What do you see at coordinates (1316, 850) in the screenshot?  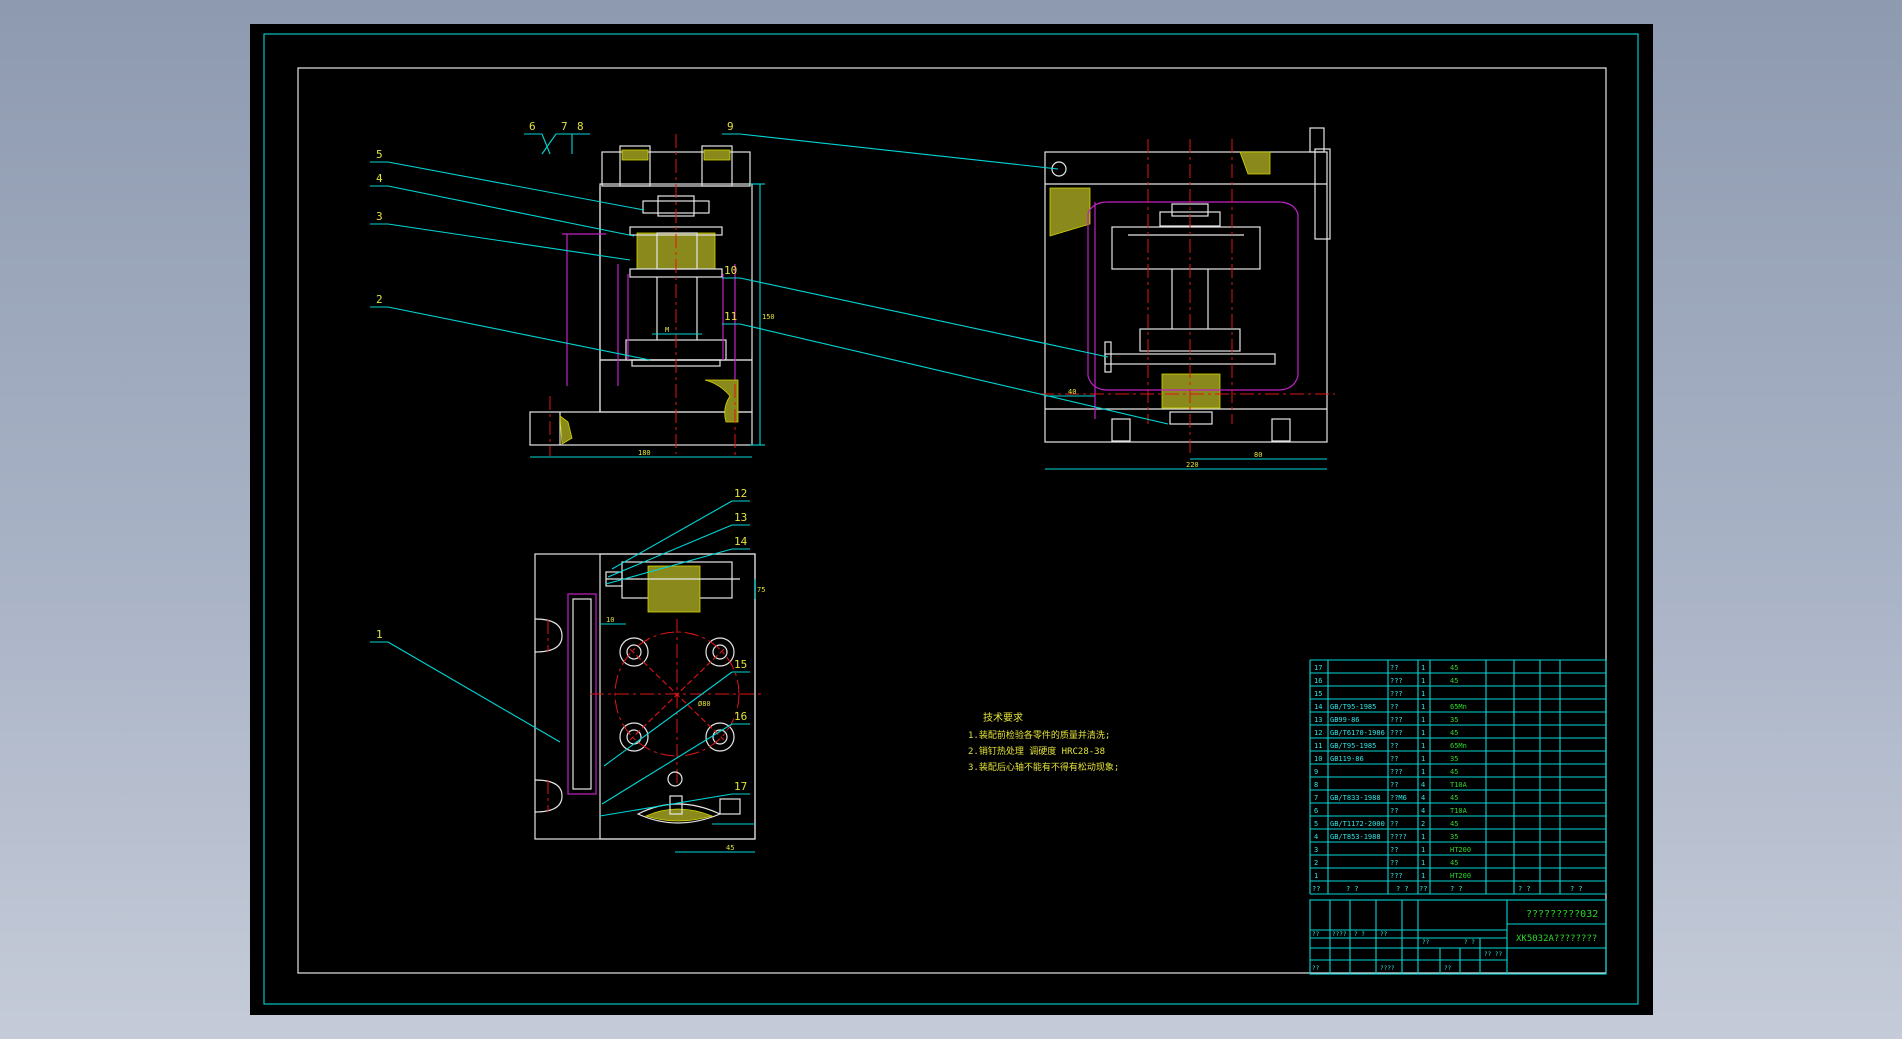 I see `bom-cell-no: 3` at bounding box center [1316, 850].